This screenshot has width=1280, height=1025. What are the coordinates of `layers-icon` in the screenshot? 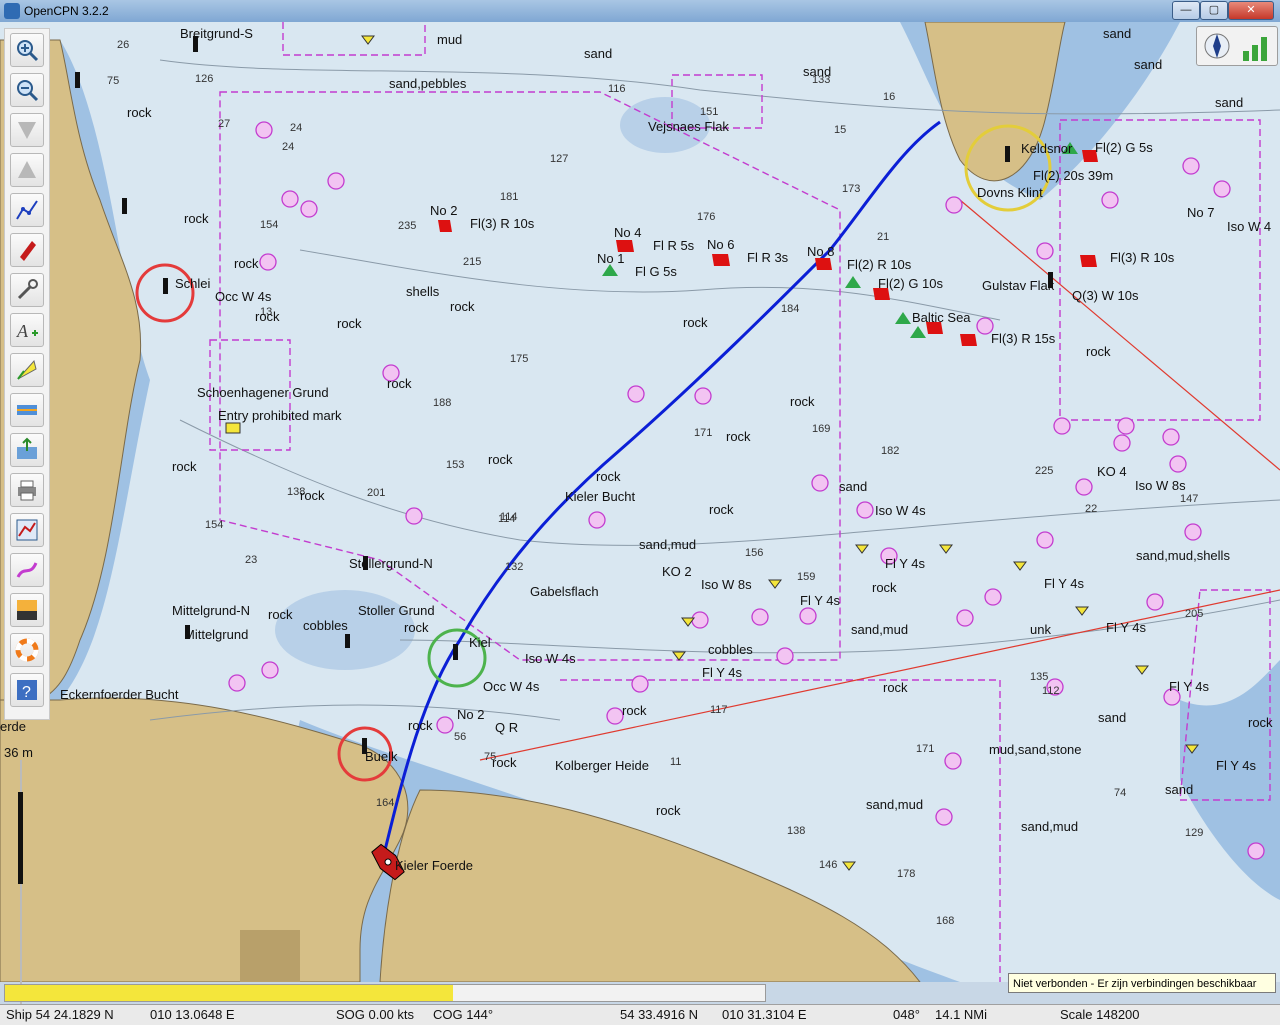 It's located at (27, 448).